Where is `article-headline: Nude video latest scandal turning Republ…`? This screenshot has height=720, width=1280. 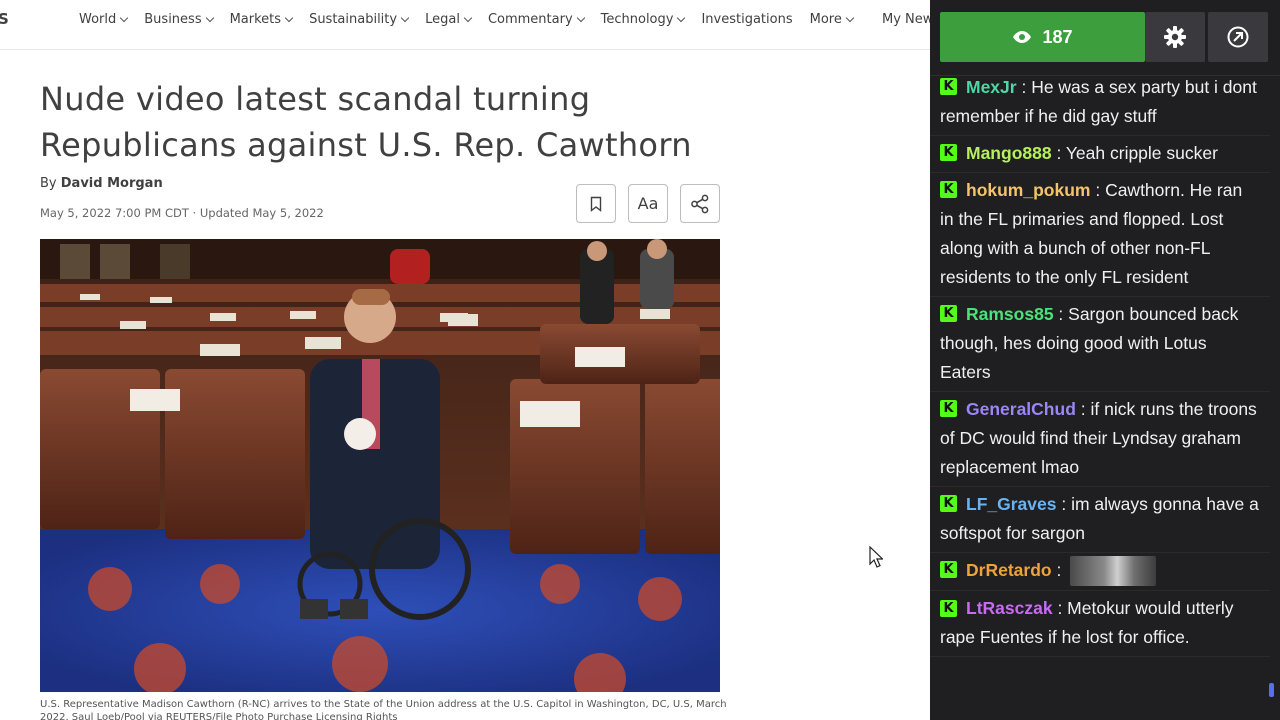
article-headline: Nude video latest scandal turning Republ… is located at coordinates (366, 122).